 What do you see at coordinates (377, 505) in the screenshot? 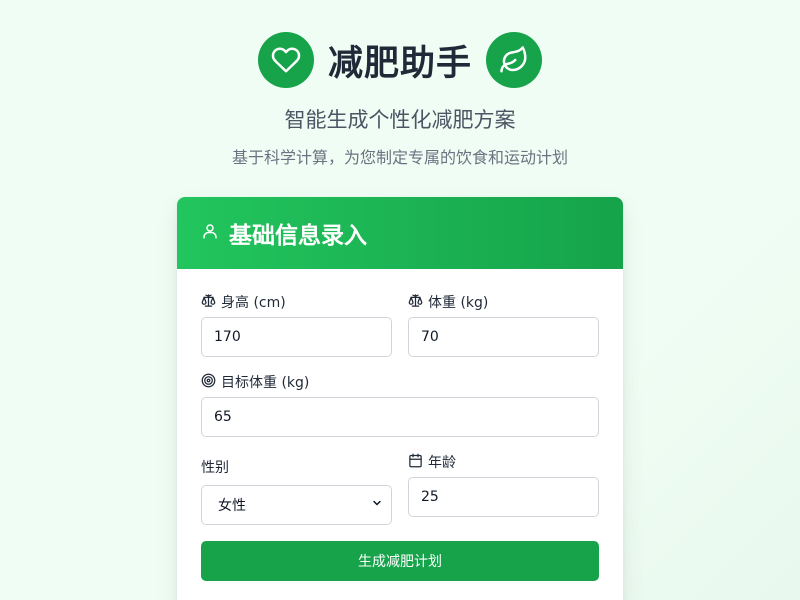
I see `chevron-down-icon` at bounding box center [377, 505].